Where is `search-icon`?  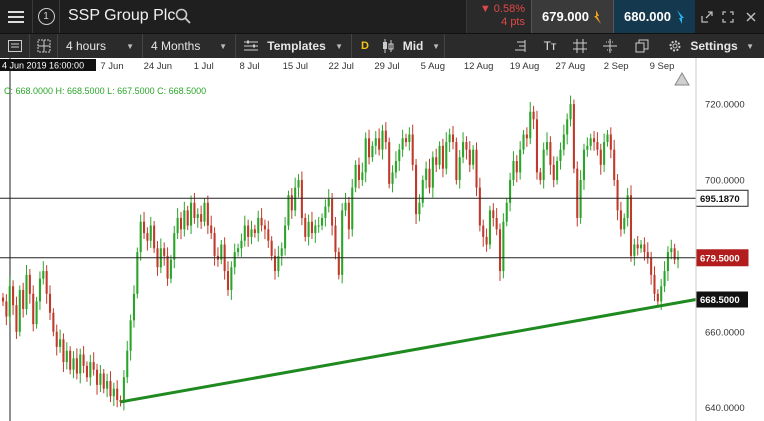 search-icon is located at coordinates (183, 18).